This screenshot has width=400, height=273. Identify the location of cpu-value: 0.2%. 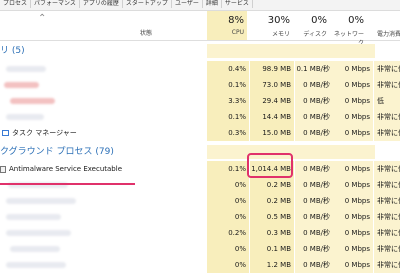
(228, 233).